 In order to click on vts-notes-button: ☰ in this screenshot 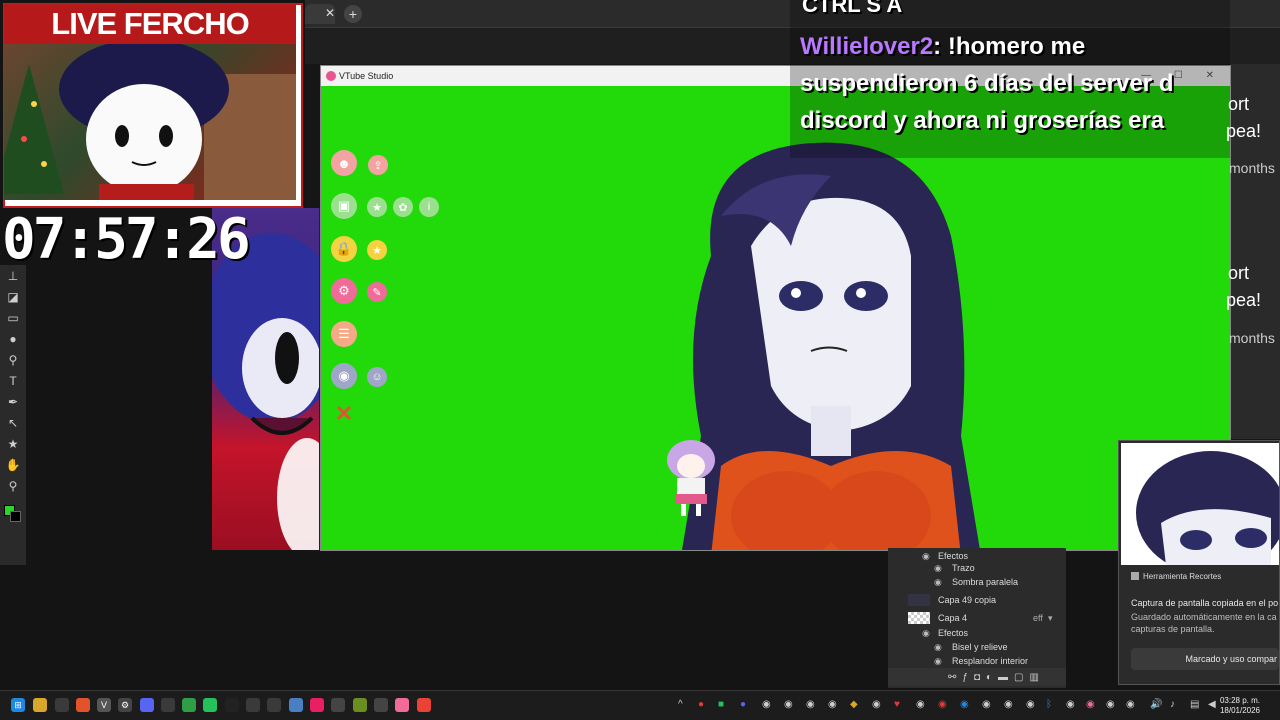, I will do `click(344, 334)`.